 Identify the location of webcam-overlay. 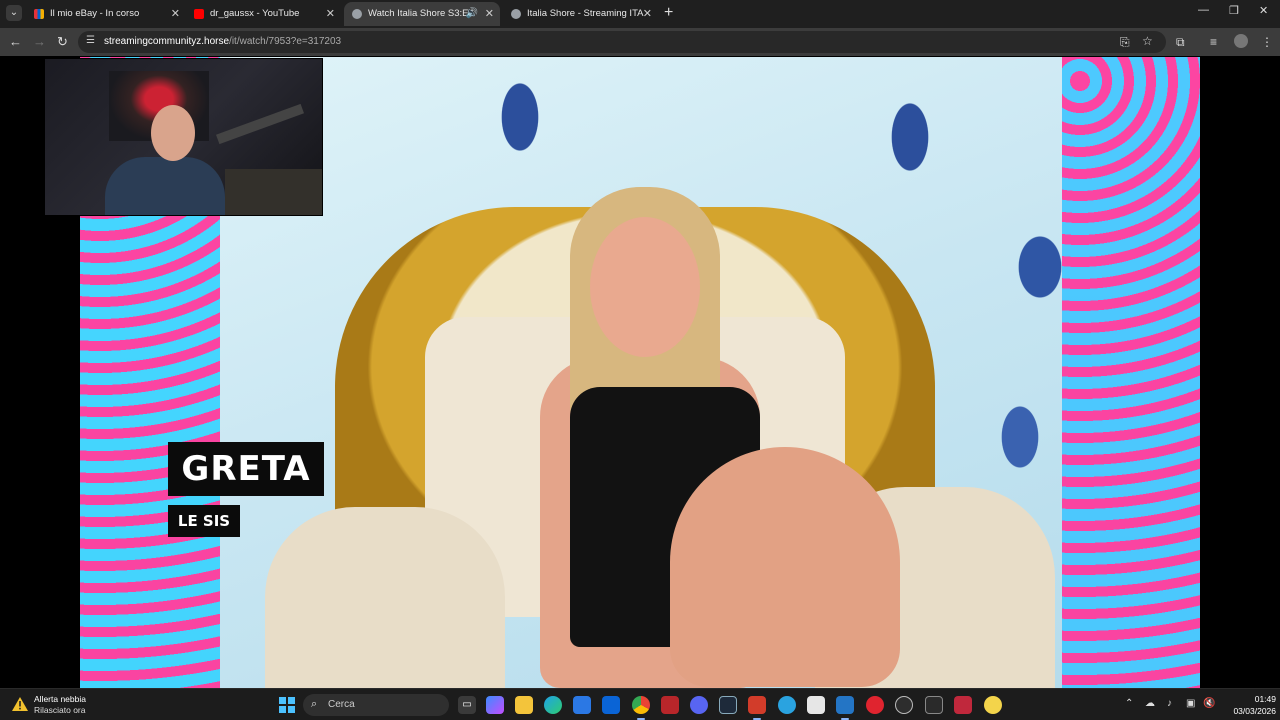
(183, 137).